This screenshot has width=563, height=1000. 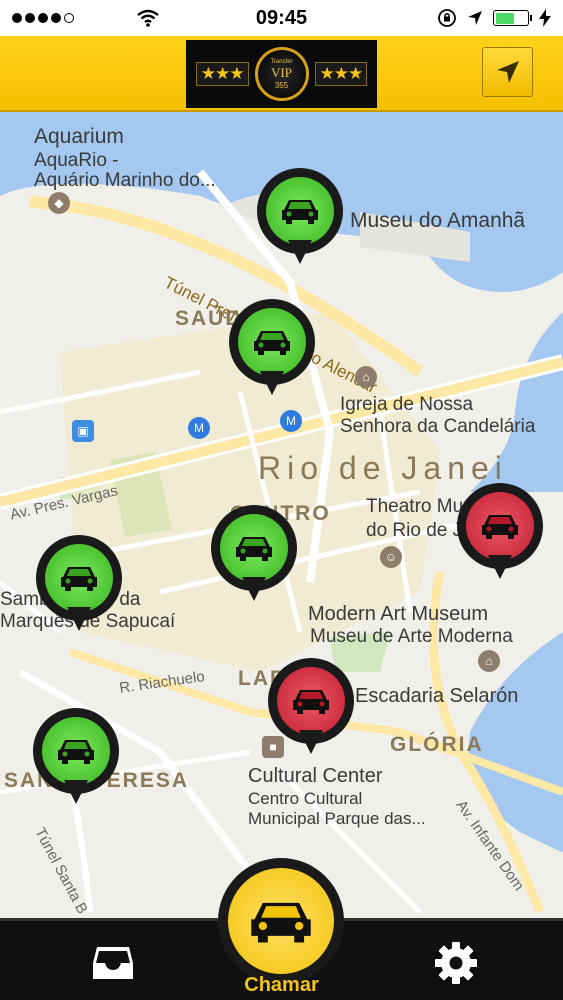 I want to click on metro-icon-1: M, so click(x=199, y=428).